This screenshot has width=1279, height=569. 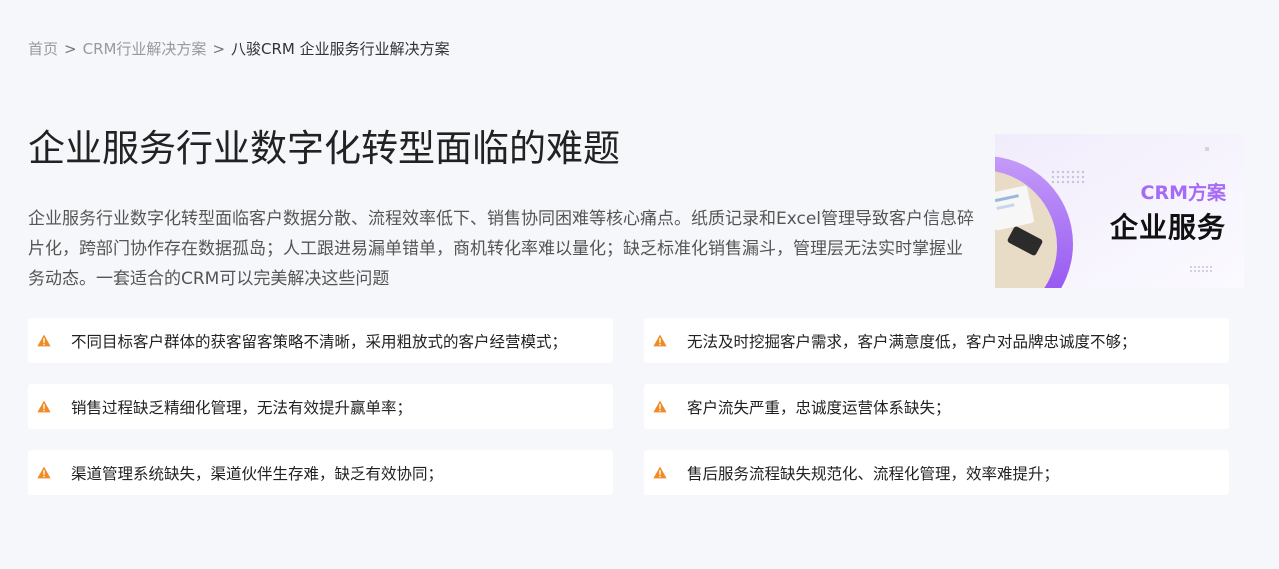 I want to click on problem-text: 客户流失严重，忠诚度运营体系缺失；, so click(x=819, y=407).